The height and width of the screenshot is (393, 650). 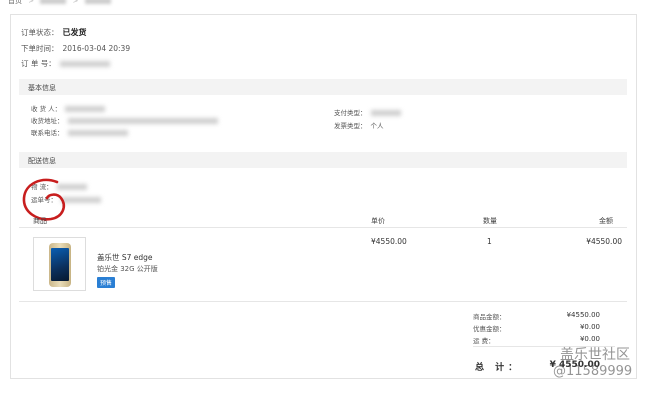 I want to click on product-qty: 1, so click(x=489, y=241).